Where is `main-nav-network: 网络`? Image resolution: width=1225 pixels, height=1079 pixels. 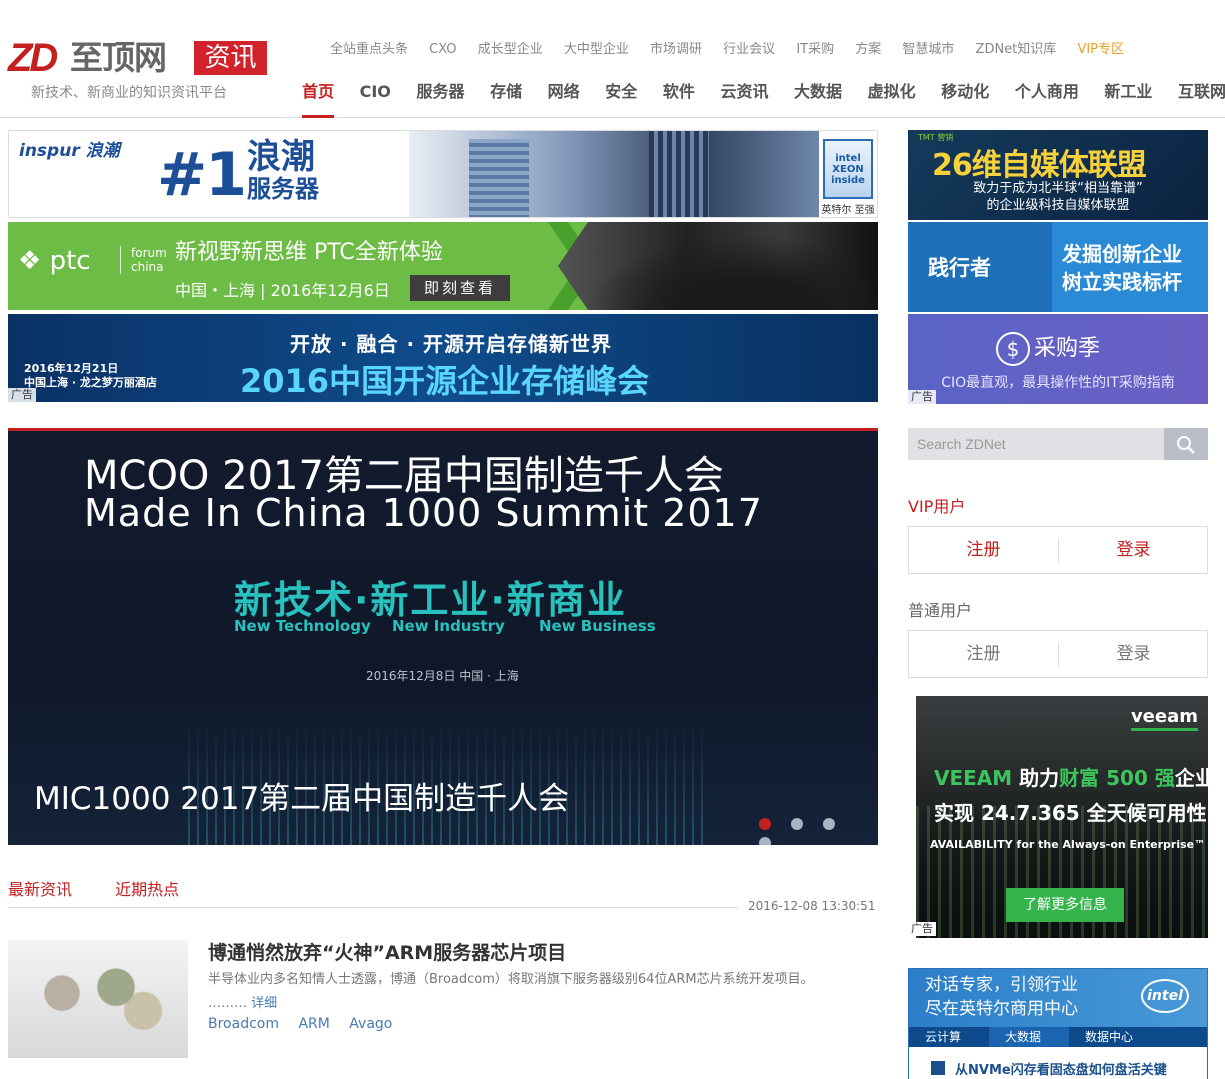 main-nav-network: 网络 is located at coordinates (564, 98).